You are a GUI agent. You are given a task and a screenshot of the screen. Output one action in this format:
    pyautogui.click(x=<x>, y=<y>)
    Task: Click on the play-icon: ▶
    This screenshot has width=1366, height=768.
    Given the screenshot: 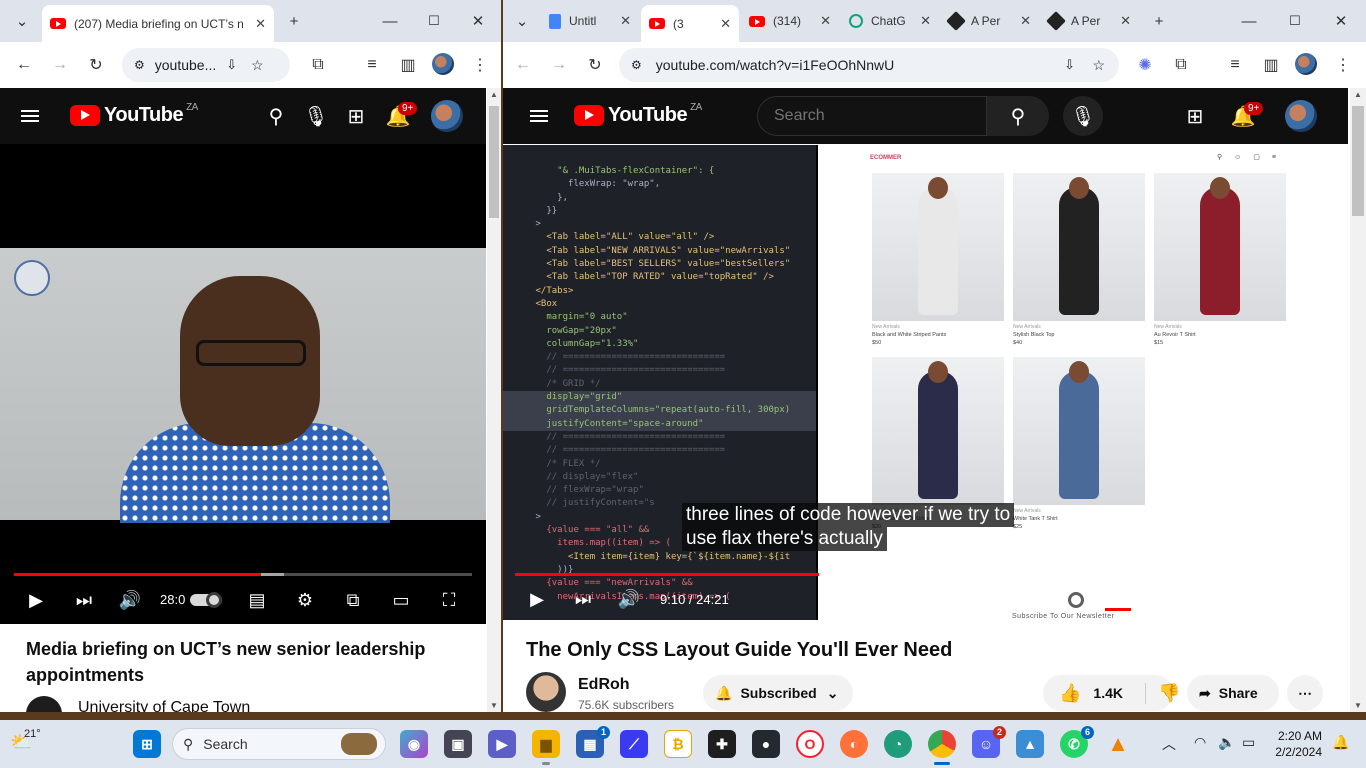 What is the action you would take?
    pyautogui.click(x=36, y=600)
    